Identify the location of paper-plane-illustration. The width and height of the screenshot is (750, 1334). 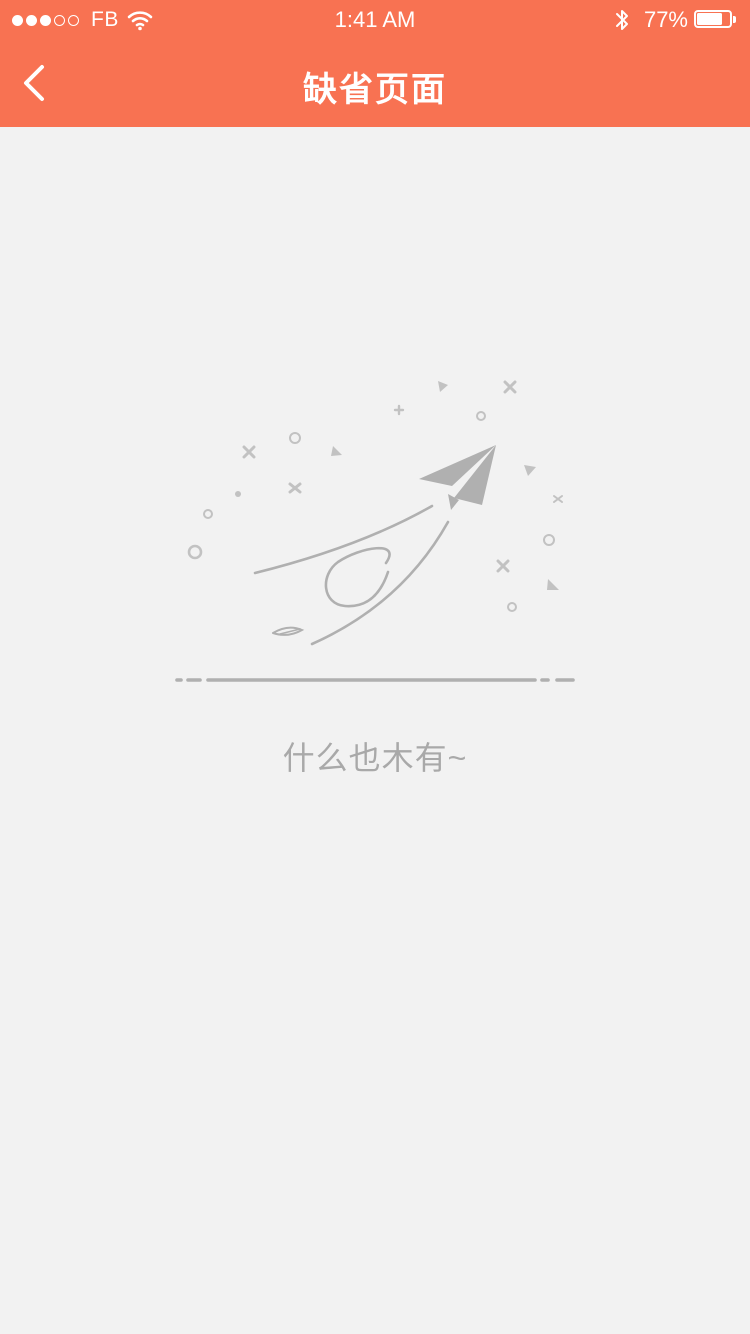
(375, 531).